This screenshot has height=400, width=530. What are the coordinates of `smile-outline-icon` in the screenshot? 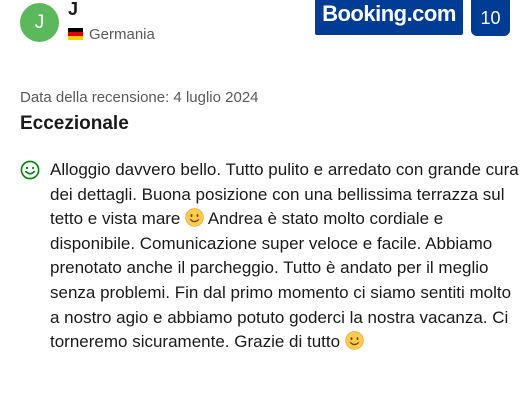 It's located at (30, 170).